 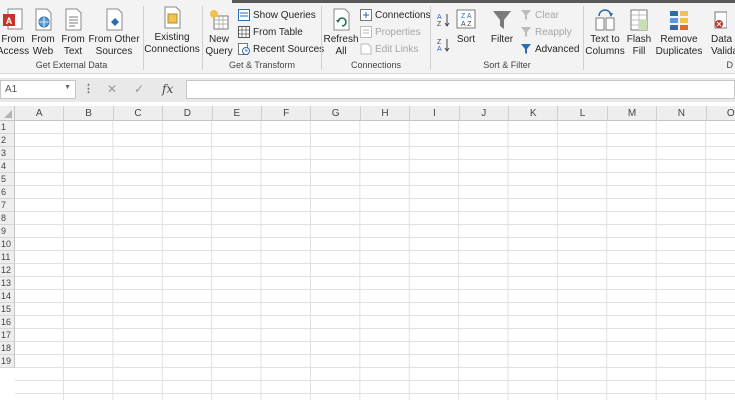 I want to click on existing-connections-label: Existing Connections, so click(x=172, y=43).